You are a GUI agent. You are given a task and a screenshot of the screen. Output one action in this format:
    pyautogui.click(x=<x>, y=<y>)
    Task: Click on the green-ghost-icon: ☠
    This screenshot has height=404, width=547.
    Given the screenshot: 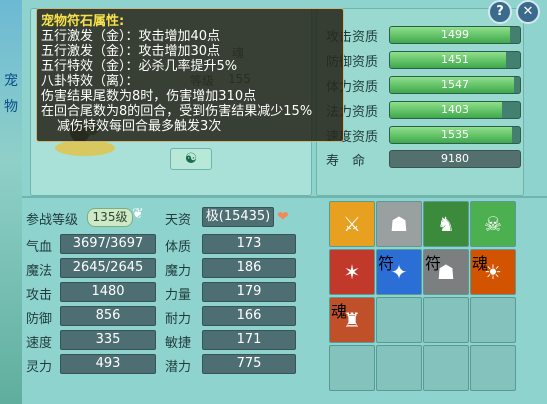 What is the action you would take?
    pyautogui.click(x=493, y=224)
    